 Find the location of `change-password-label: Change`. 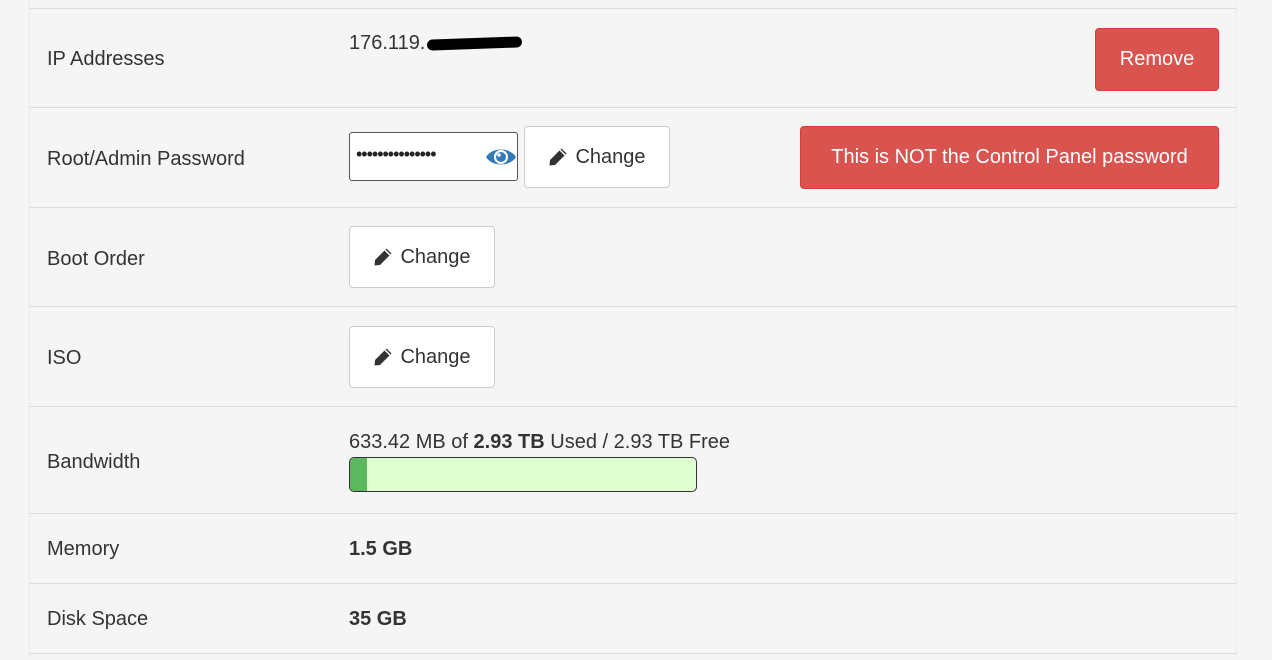

change-password-label: Change is located at coordinates (610, 156).